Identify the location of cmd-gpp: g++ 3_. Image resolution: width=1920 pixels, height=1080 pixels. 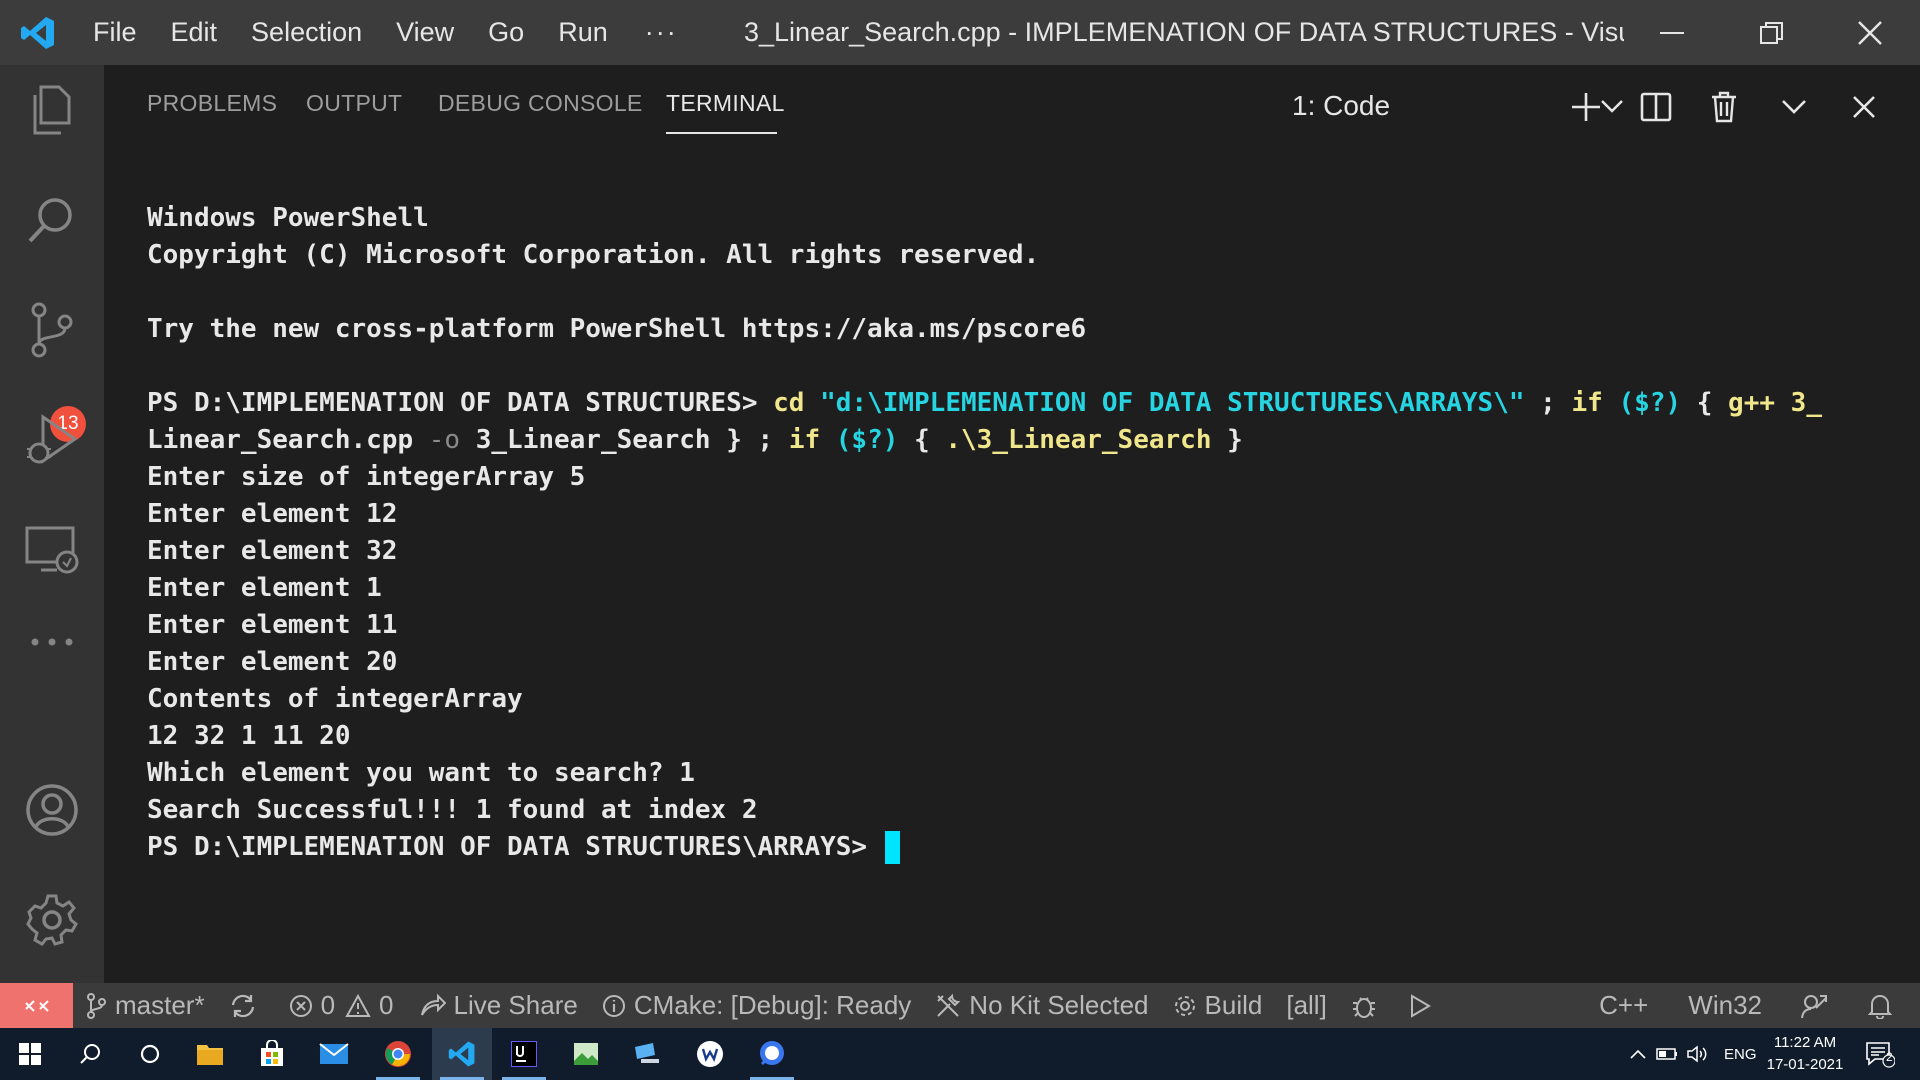
(1775, 403).